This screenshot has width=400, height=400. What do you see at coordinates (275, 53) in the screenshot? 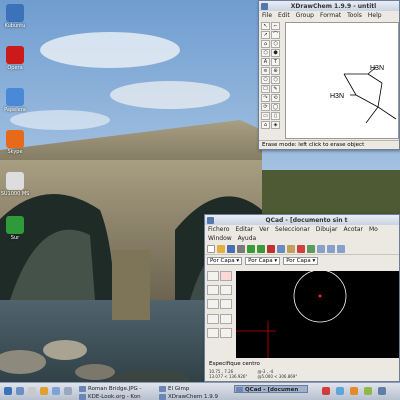
I see `tool-button: ⬢` at bounding box center [275, 53].